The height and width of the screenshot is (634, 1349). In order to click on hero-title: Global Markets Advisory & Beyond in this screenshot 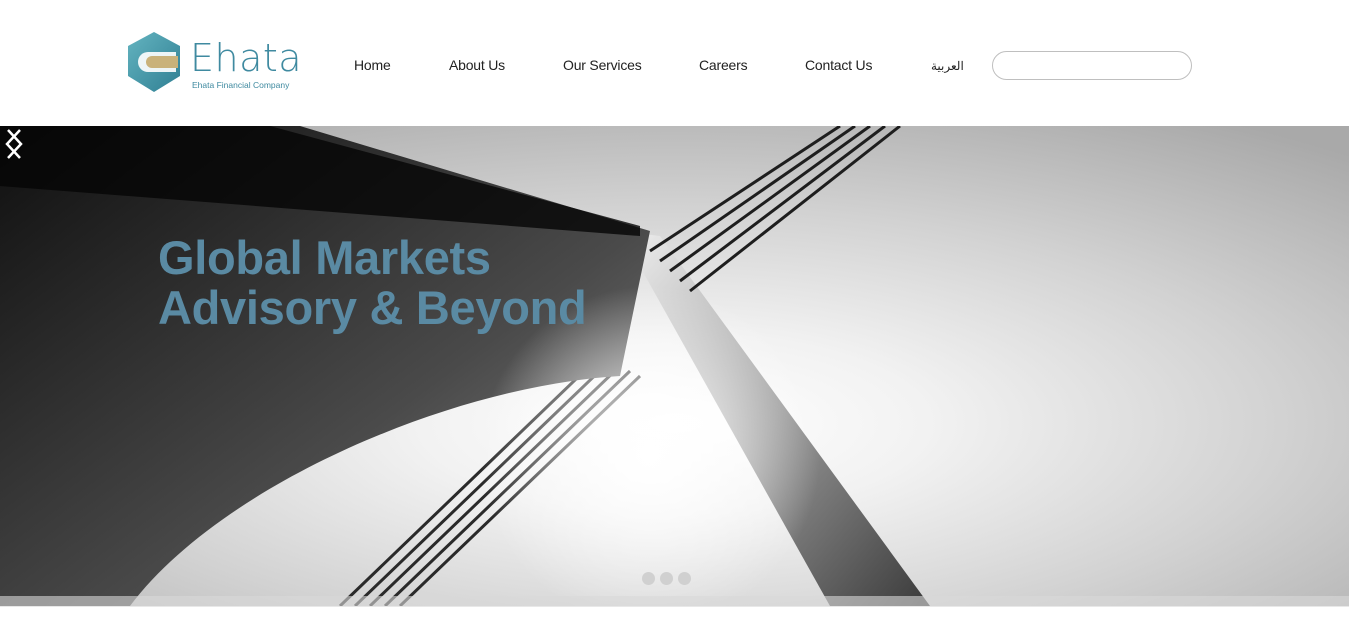, I will do `click(372, 282)`.